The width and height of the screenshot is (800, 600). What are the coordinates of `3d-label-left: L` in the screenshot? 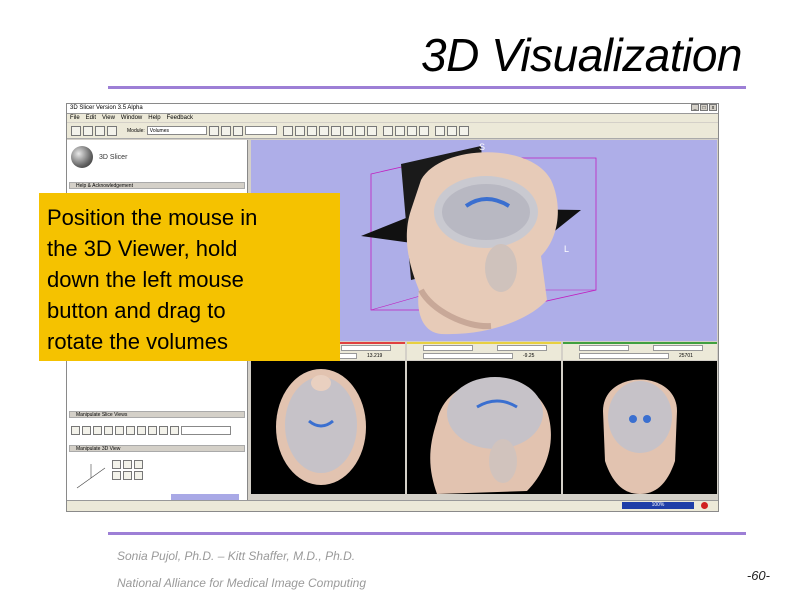 It's located at (567, 249).